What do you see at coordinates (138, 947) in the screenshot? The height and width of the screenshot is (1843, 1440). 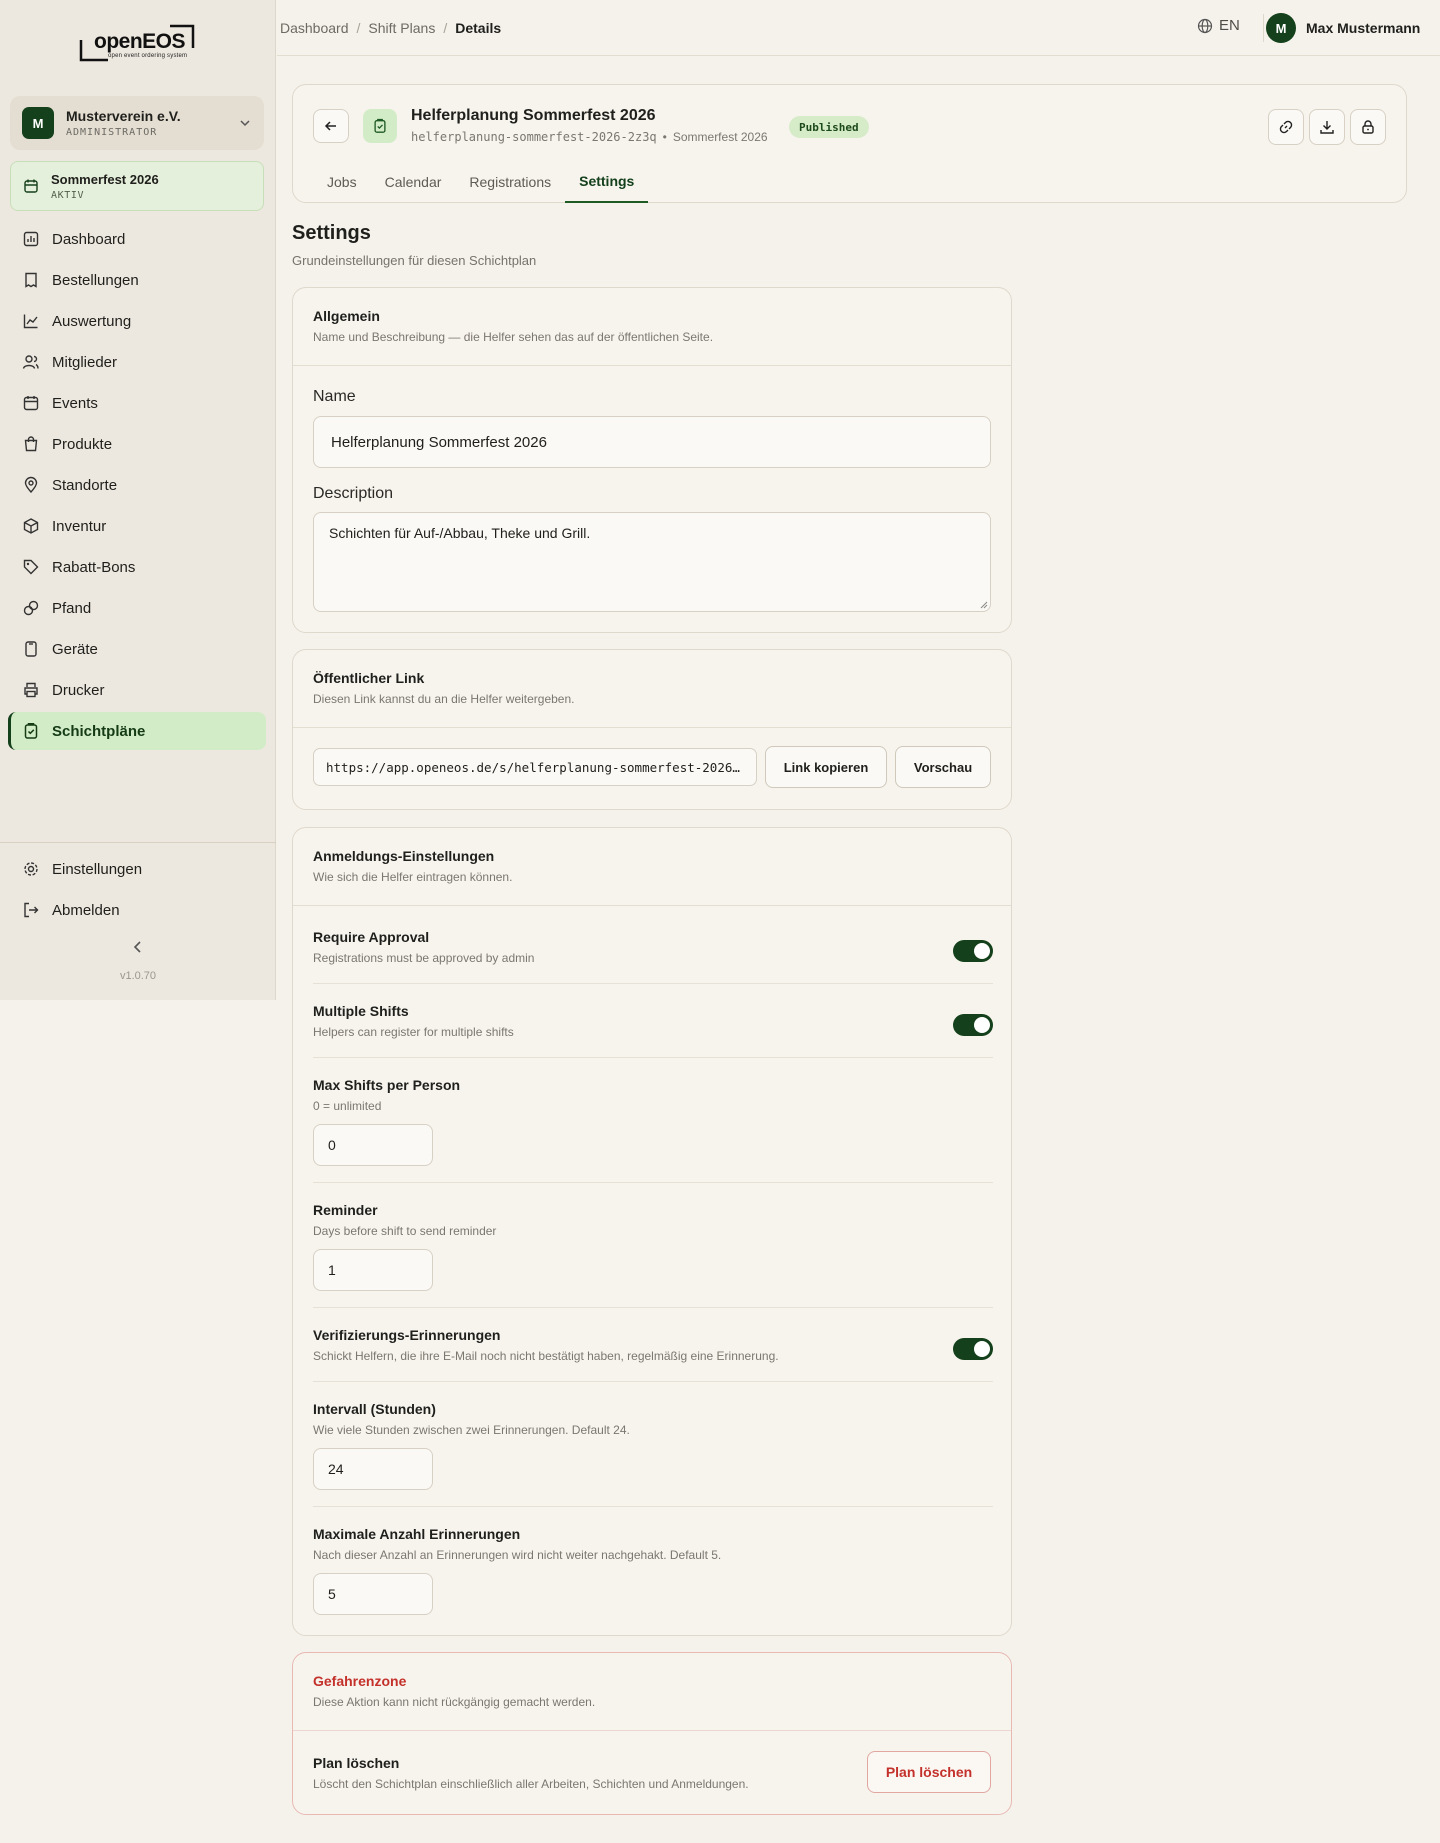 I see `collapse-sidebar-icon` at bounding box center [138, 947].